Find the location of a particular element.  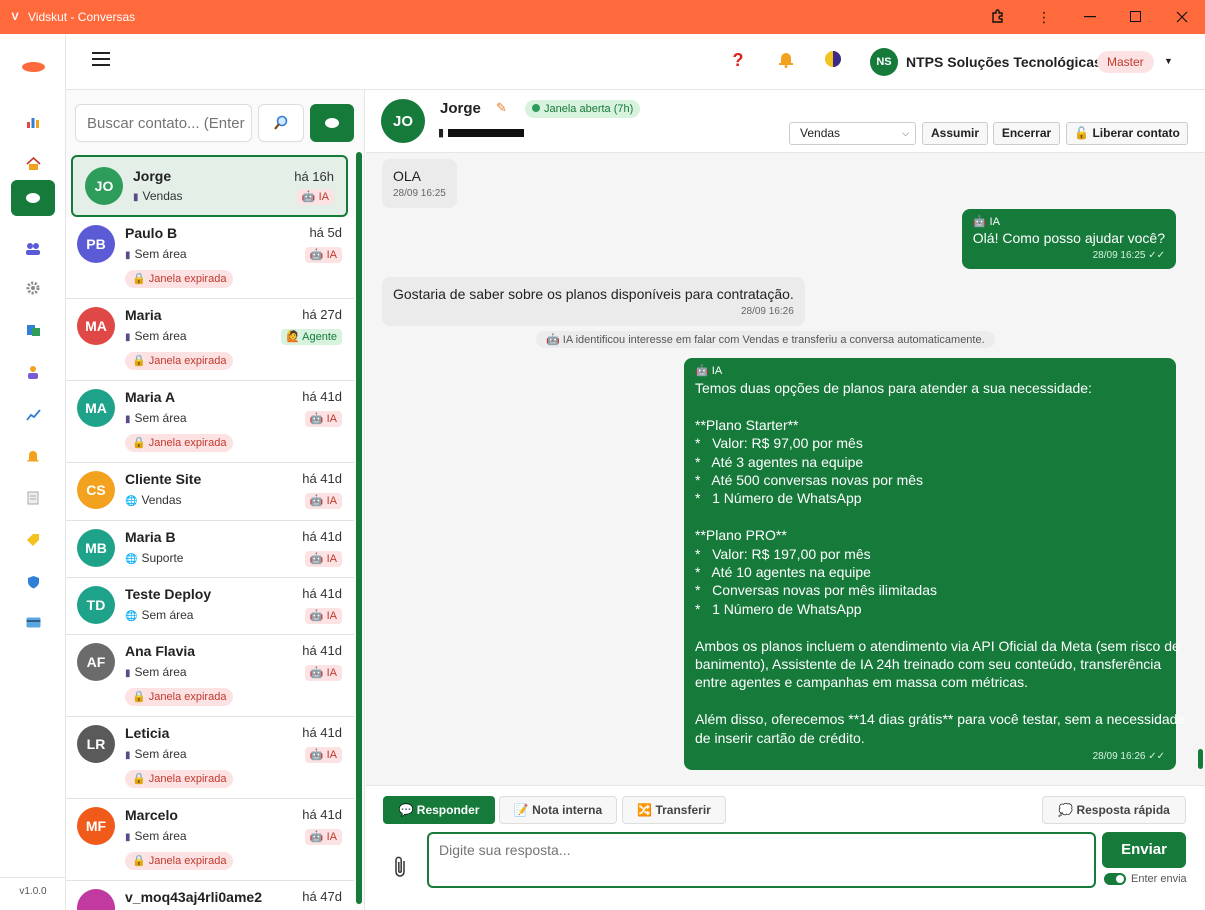

more-options-icon: ⋮ is located at coordinates (1044, 17).